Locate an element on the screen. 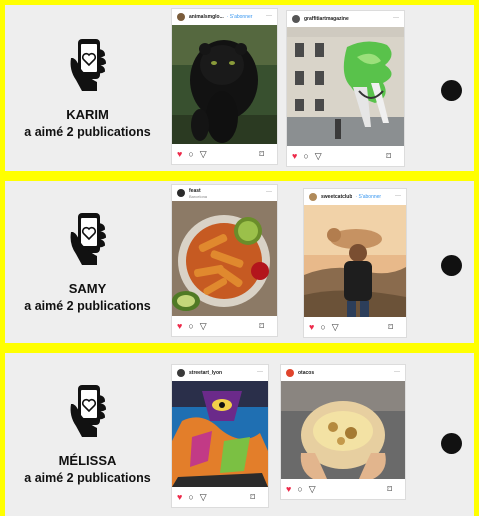  graffiti-mural-photo is located at coordinates (220, 434).